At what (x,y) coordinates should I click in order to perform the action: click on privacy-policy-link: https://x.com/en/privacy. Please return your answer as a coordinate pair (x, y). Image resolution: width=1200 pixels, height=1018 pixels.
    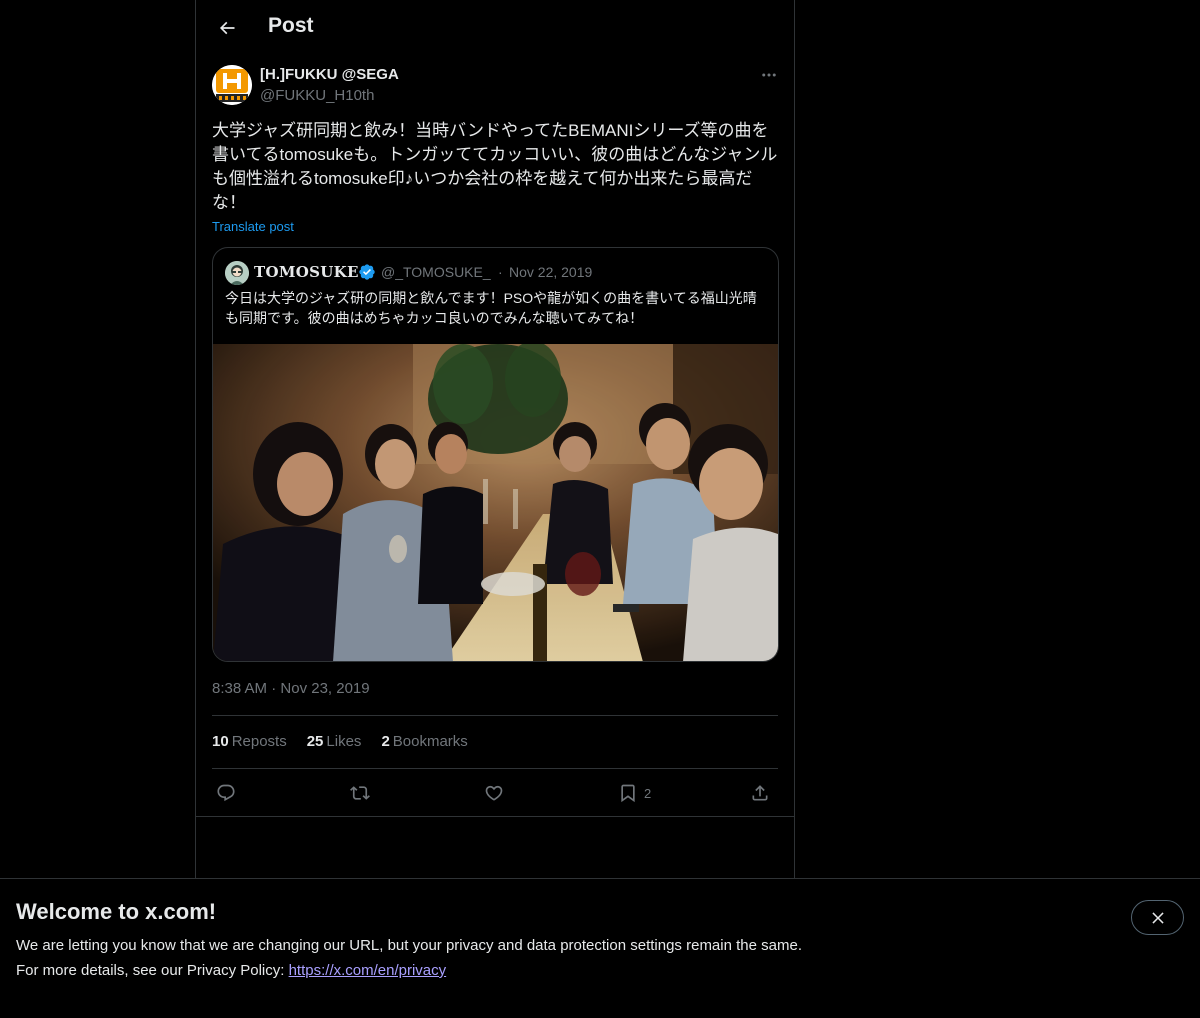
    Looking at the image, I should click on (368, 970).